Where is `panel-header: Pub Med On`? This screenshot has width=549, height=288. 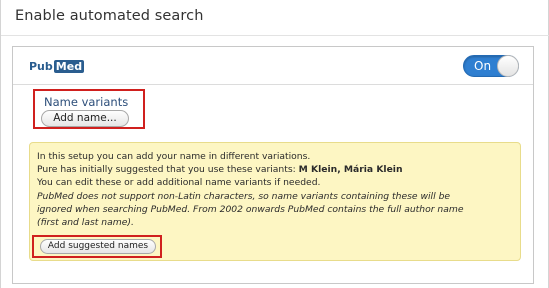 panel-header: Pub Med On is located at coordinates (273, 66).